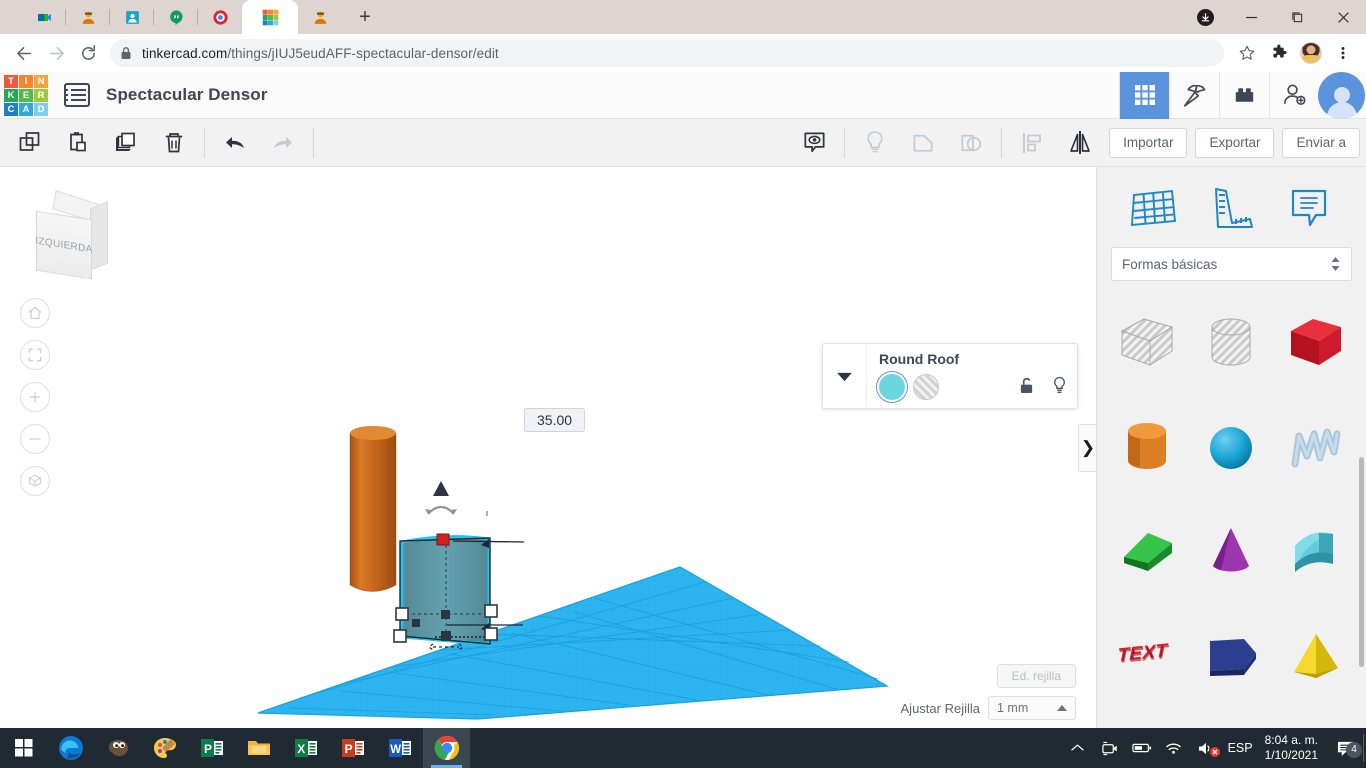 The image size is (1366, 768). Describe the element at coordinates (131, 17) in the screenshot. I see `browser-tab-contacts` at that location.